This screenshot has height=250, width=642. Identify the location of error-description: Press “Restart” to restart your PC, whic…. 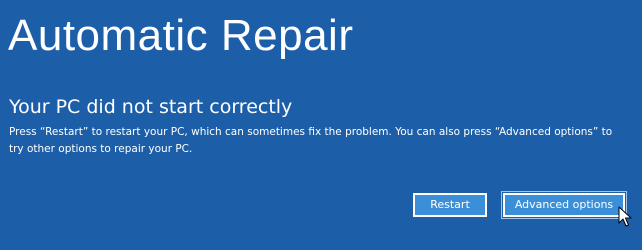
(311, 140).